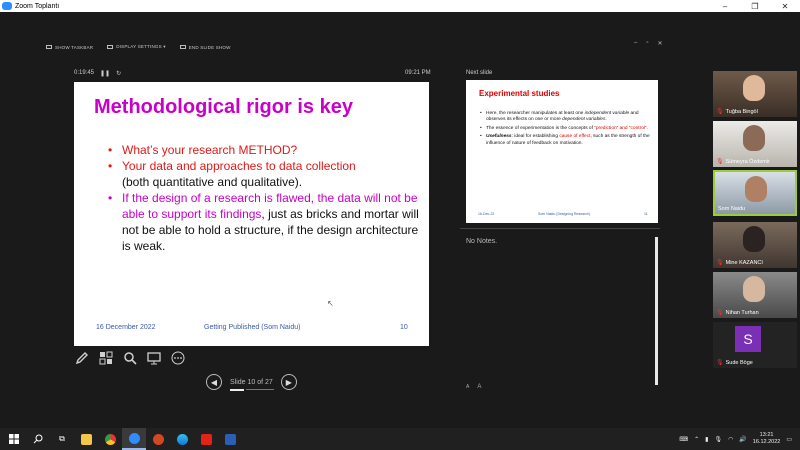 This screenshot has height=450, width=800. What do you see at coordinates (659, 43) in the screenshot?
I see `presenter-close-button: ✕` at bounding box center [659, 43].